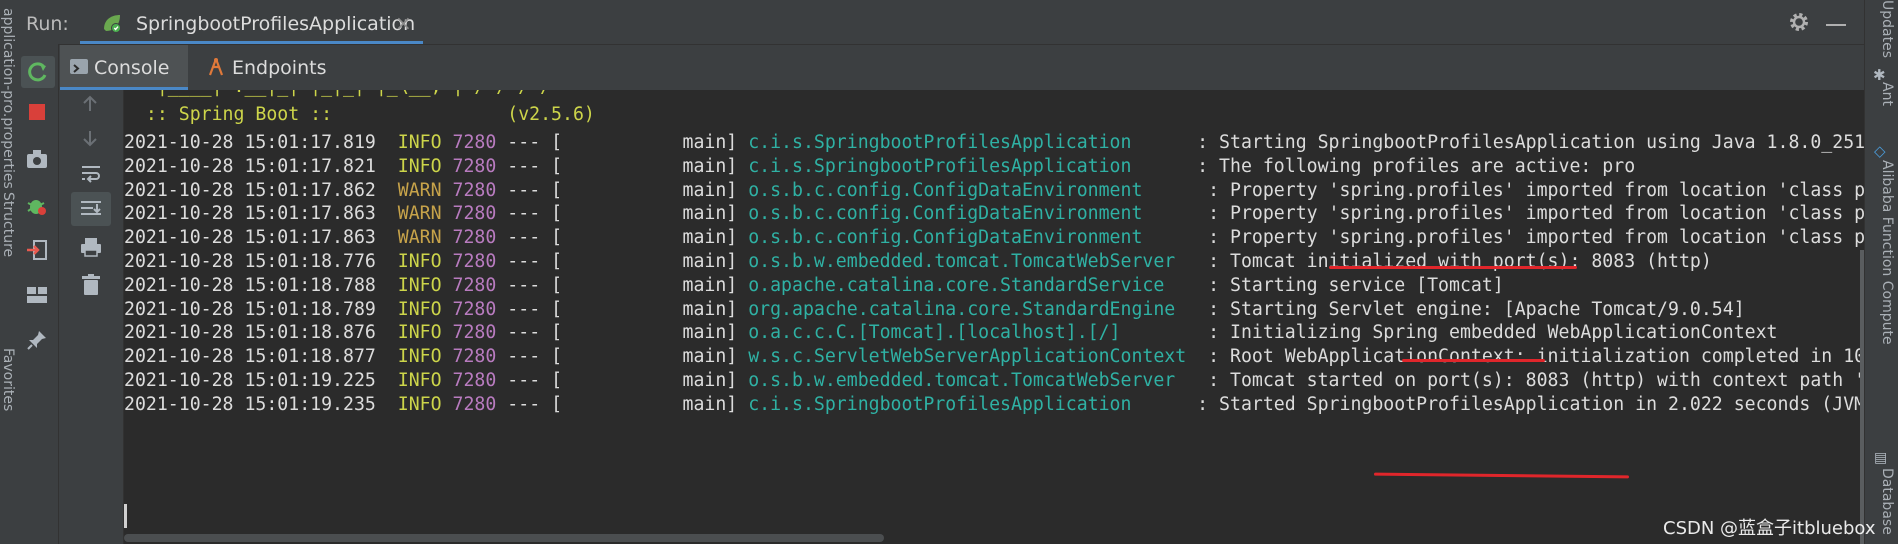  What do you see at coordinates (91, 287) in the screenshot?
I see `trash-icon` at bounding box center [91, 287].